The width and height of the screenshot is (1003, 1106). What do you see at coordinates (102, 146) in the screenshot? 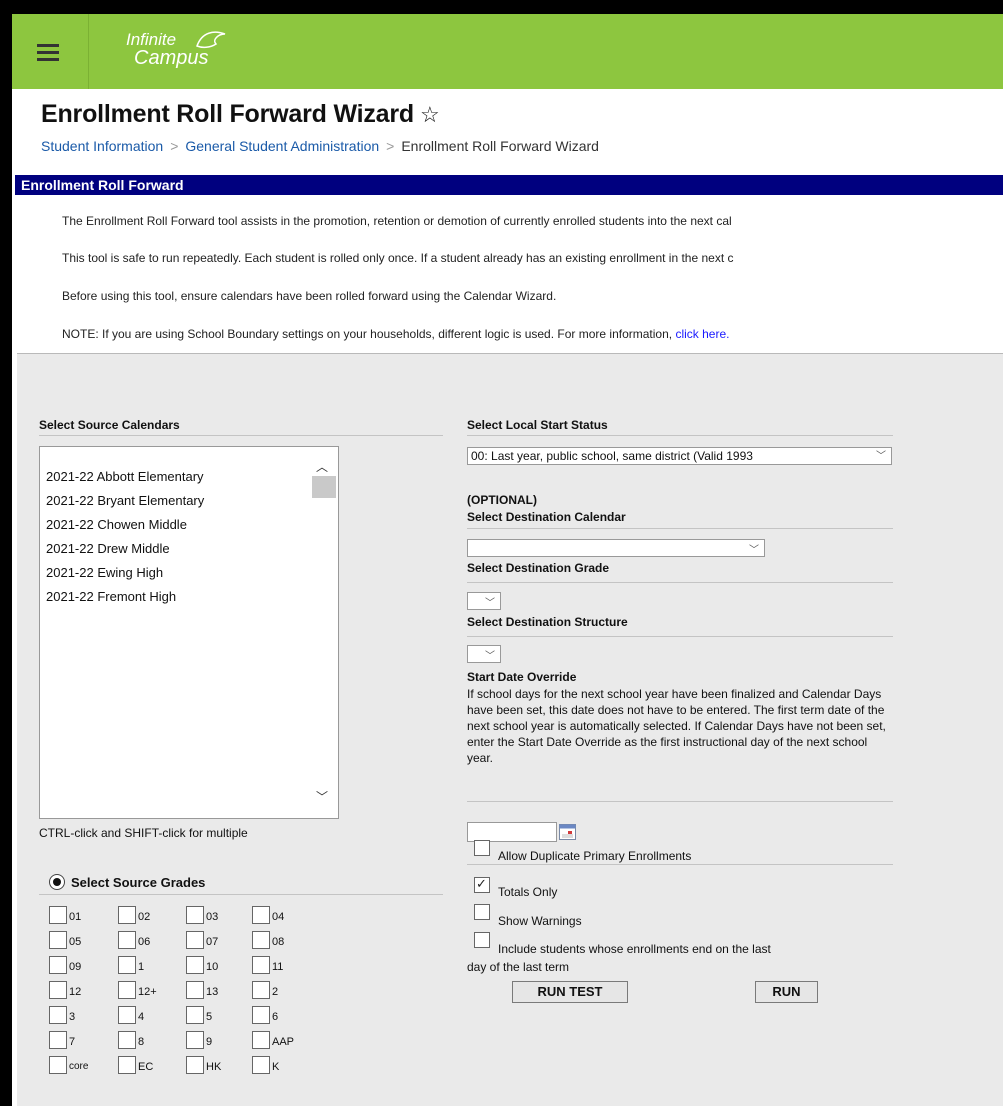
I see `breadcrumb-student-information: Student Information` at bounding box center [102, 146].